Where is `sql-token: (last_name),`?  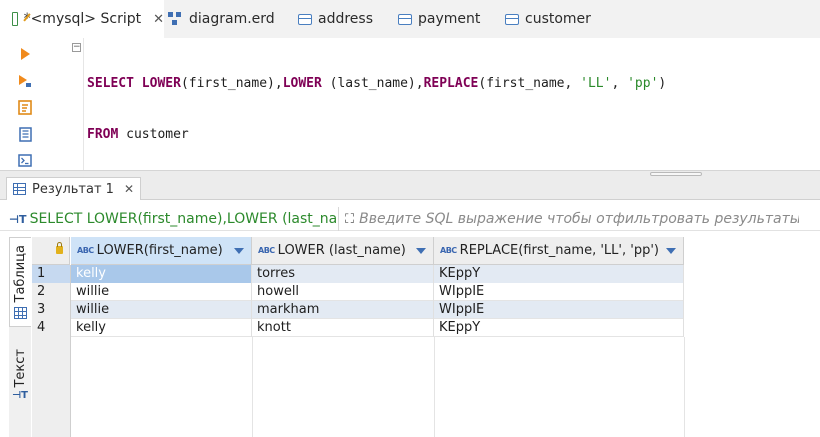 sql-token: (last_name), is located at coordinates (372, 83).